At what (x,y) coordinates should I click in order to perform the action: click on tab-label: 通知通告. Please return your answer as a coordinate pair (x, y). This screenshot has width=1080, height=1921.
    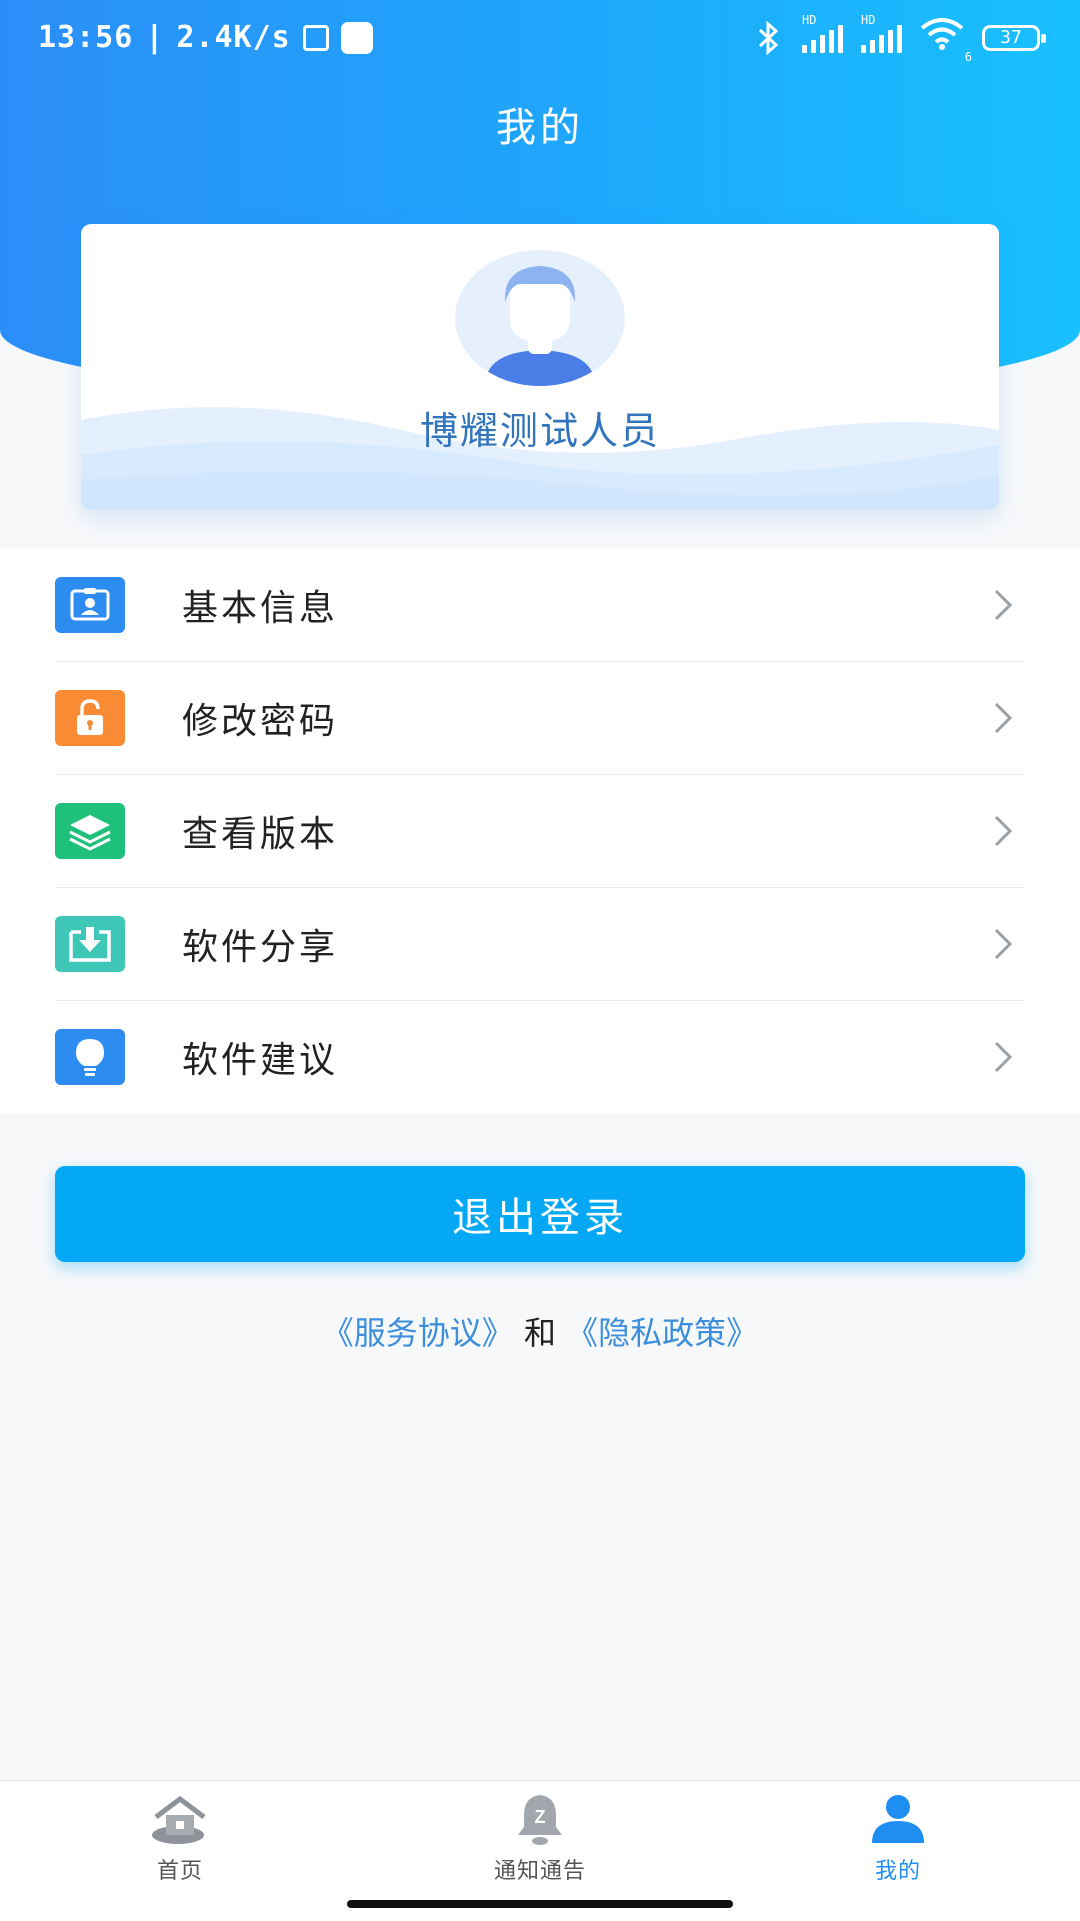
    Looking at the image, I should click on (539, 1871).